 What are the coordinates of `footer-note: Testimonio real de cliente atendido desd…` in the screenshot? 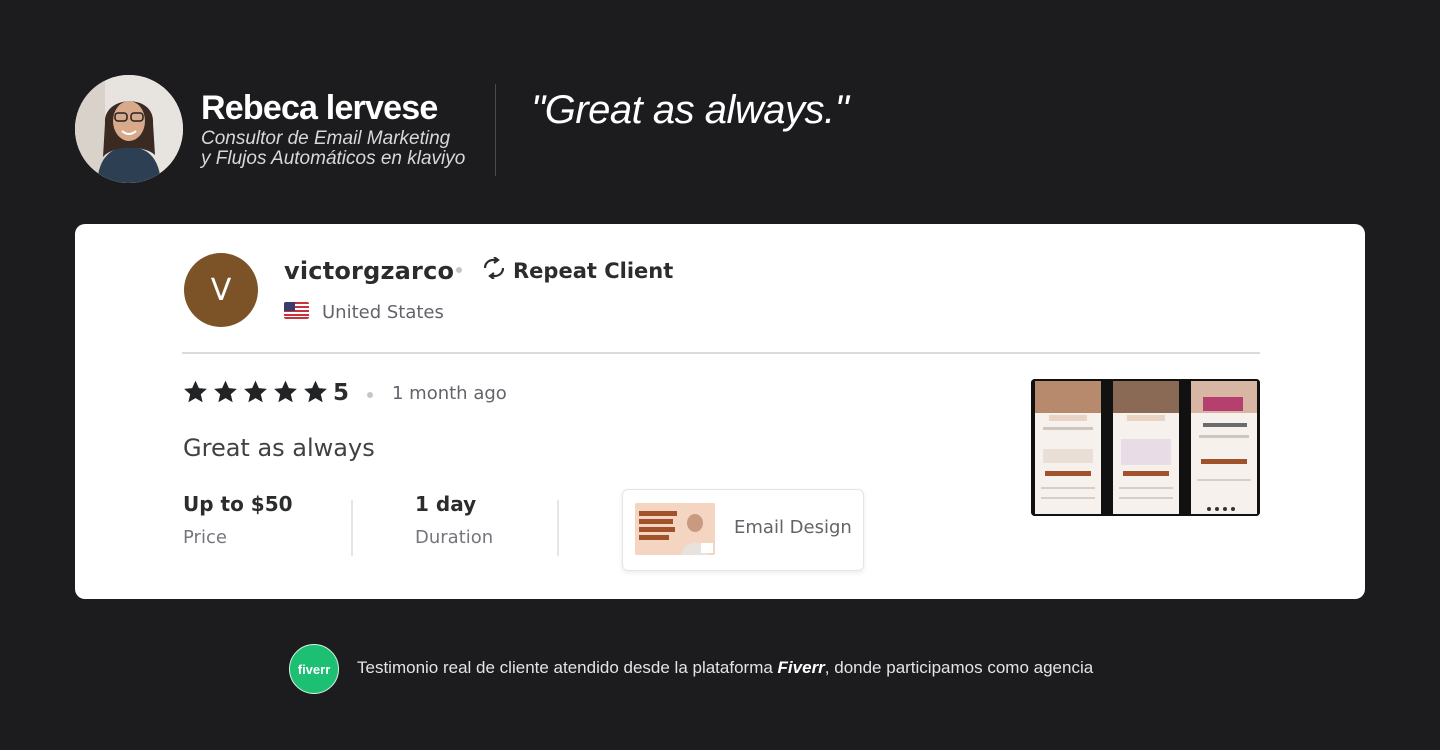 It's located at (725, 668).